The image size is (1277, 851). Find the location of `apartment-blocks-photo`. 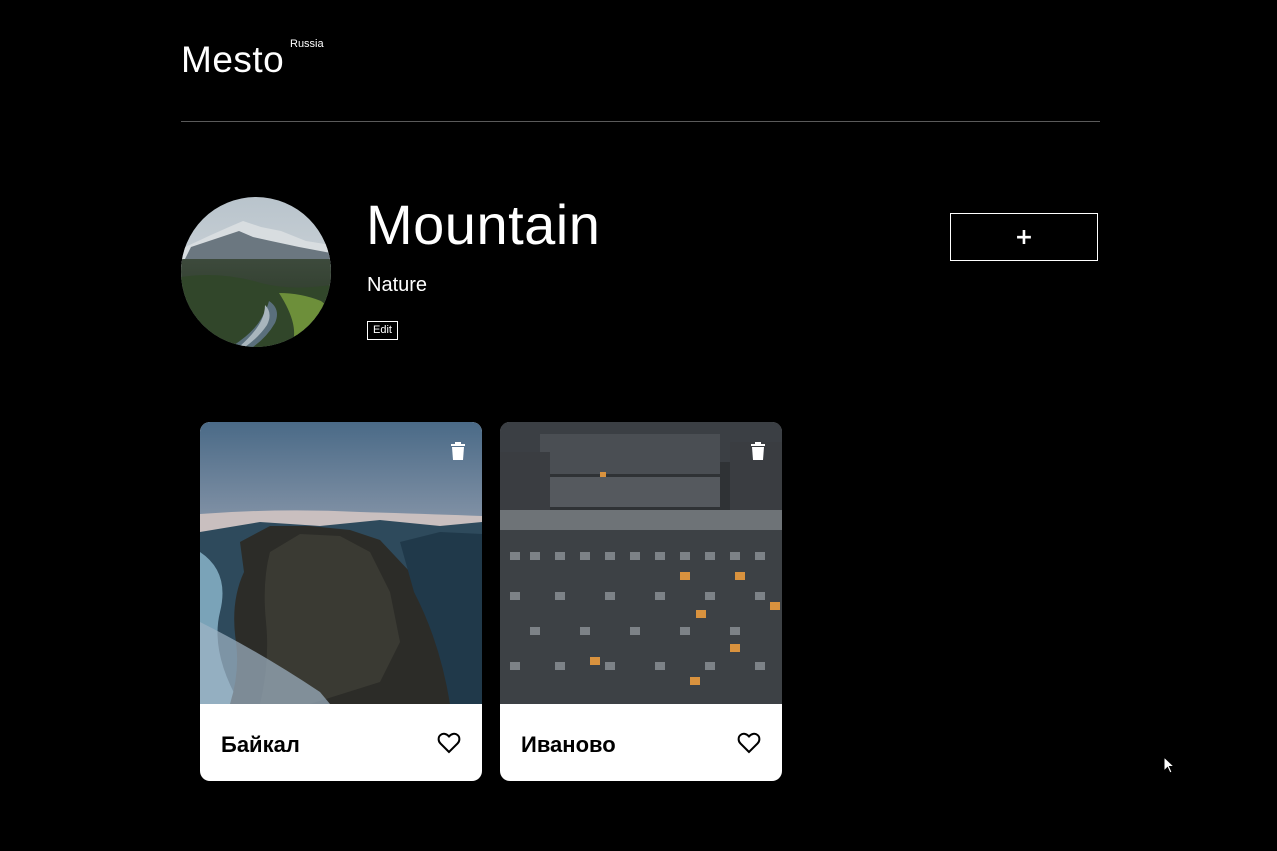

apartment-blocks-photo is located at coordinates (641, 563).